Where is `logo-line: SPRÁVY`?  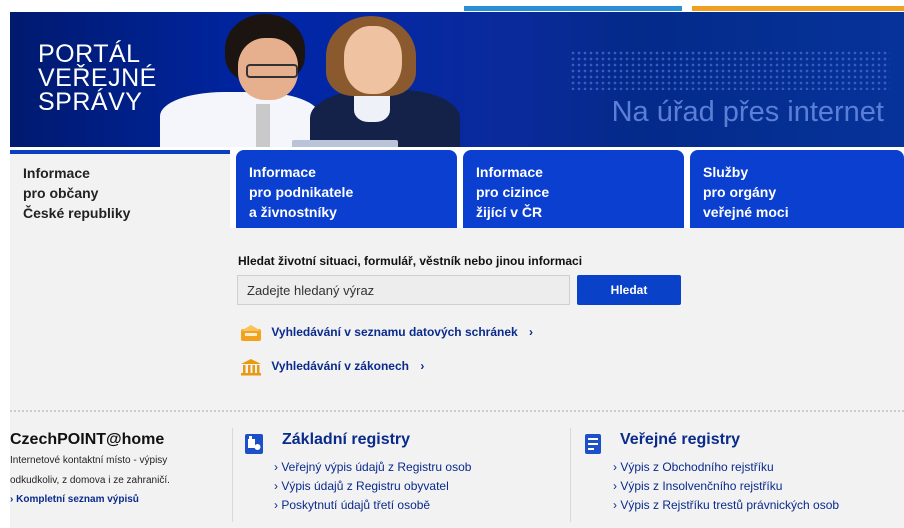 logo-line: SPRÁVY is located at coordinates (90, 102).